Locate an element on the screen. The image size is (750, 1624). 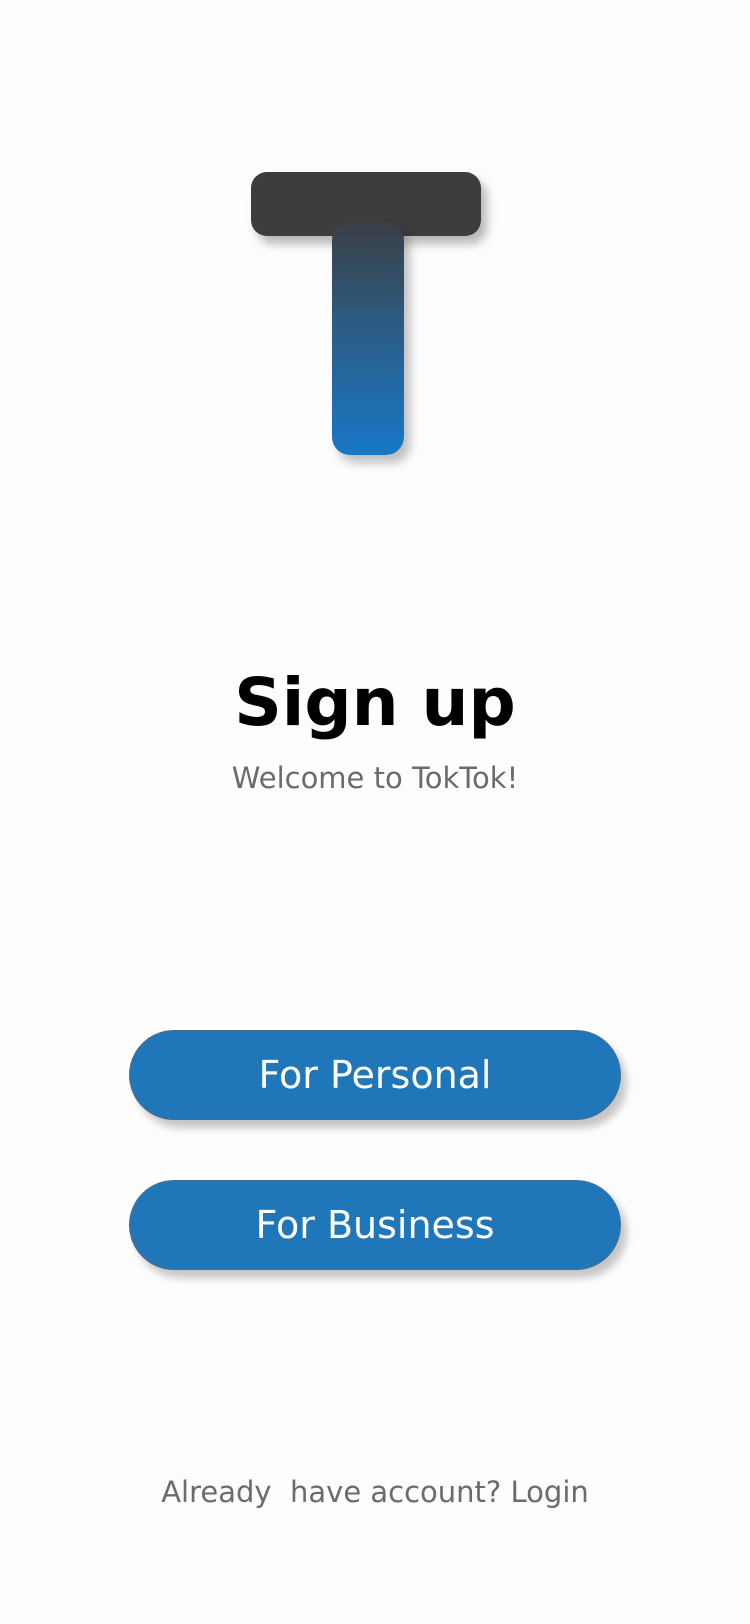
logo-stem is located at coordinates (368, 338).